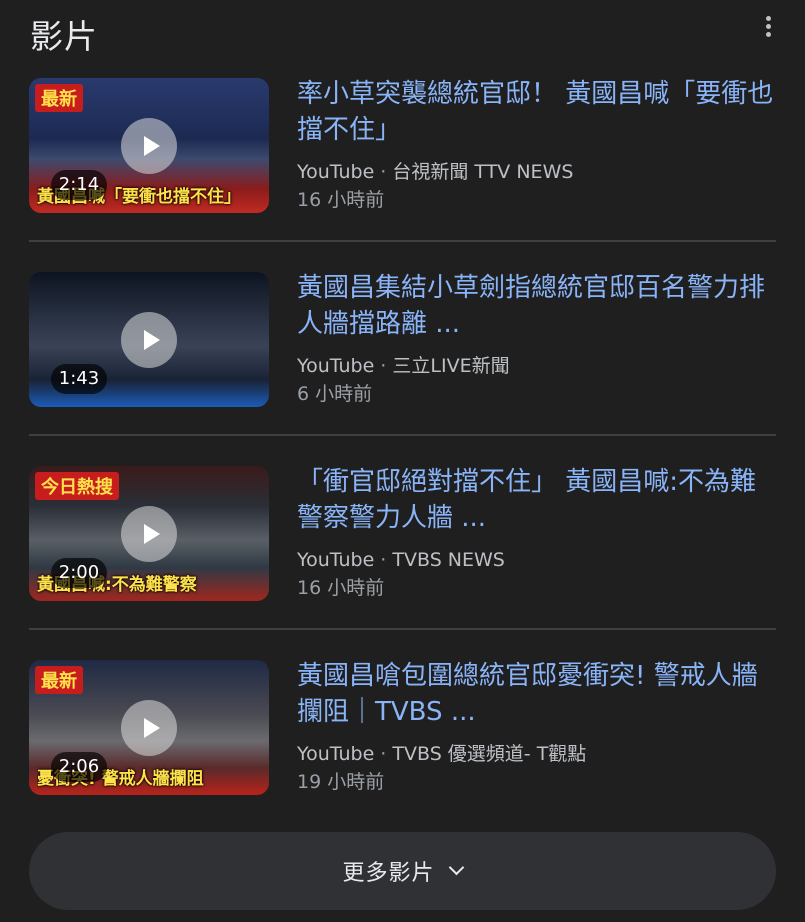  Describe the element at coordinates (79, 379) in the screenshot. I see `duration-badge: 1:43` at that location.